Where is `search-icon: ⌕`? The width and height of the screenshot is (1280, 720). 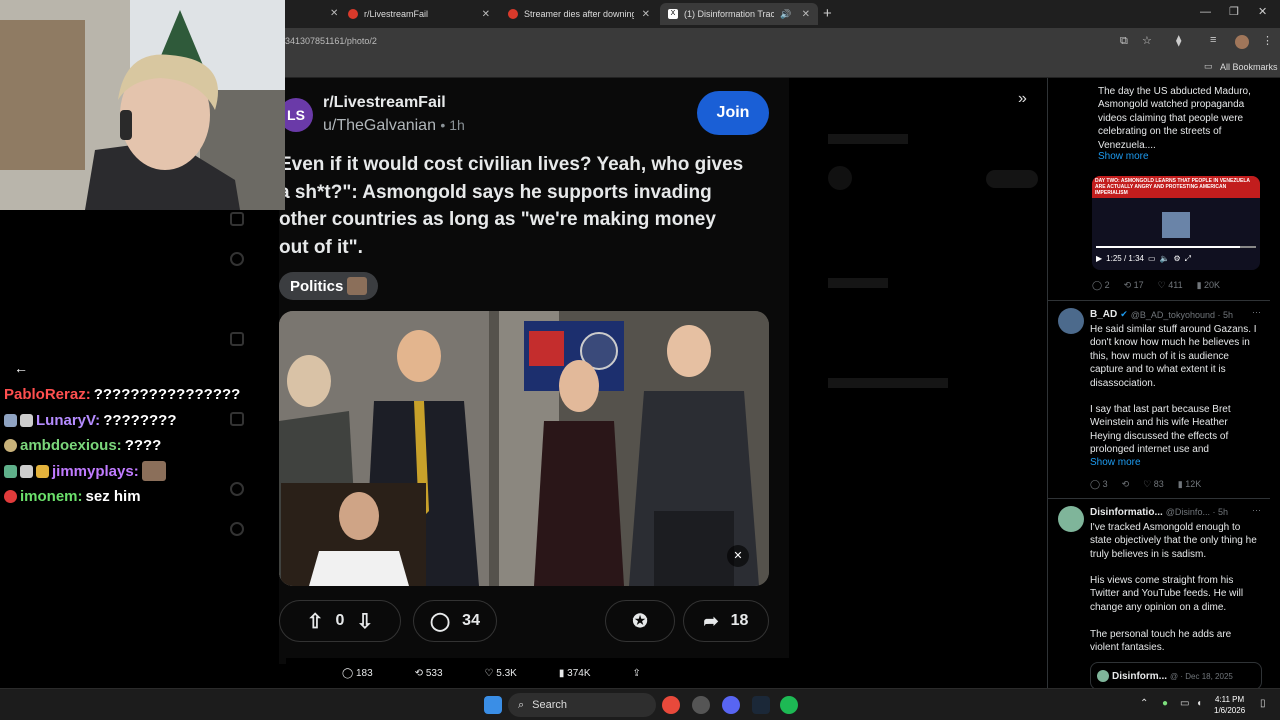 search-icon: ⌕ is located at coordinates (521, 704).